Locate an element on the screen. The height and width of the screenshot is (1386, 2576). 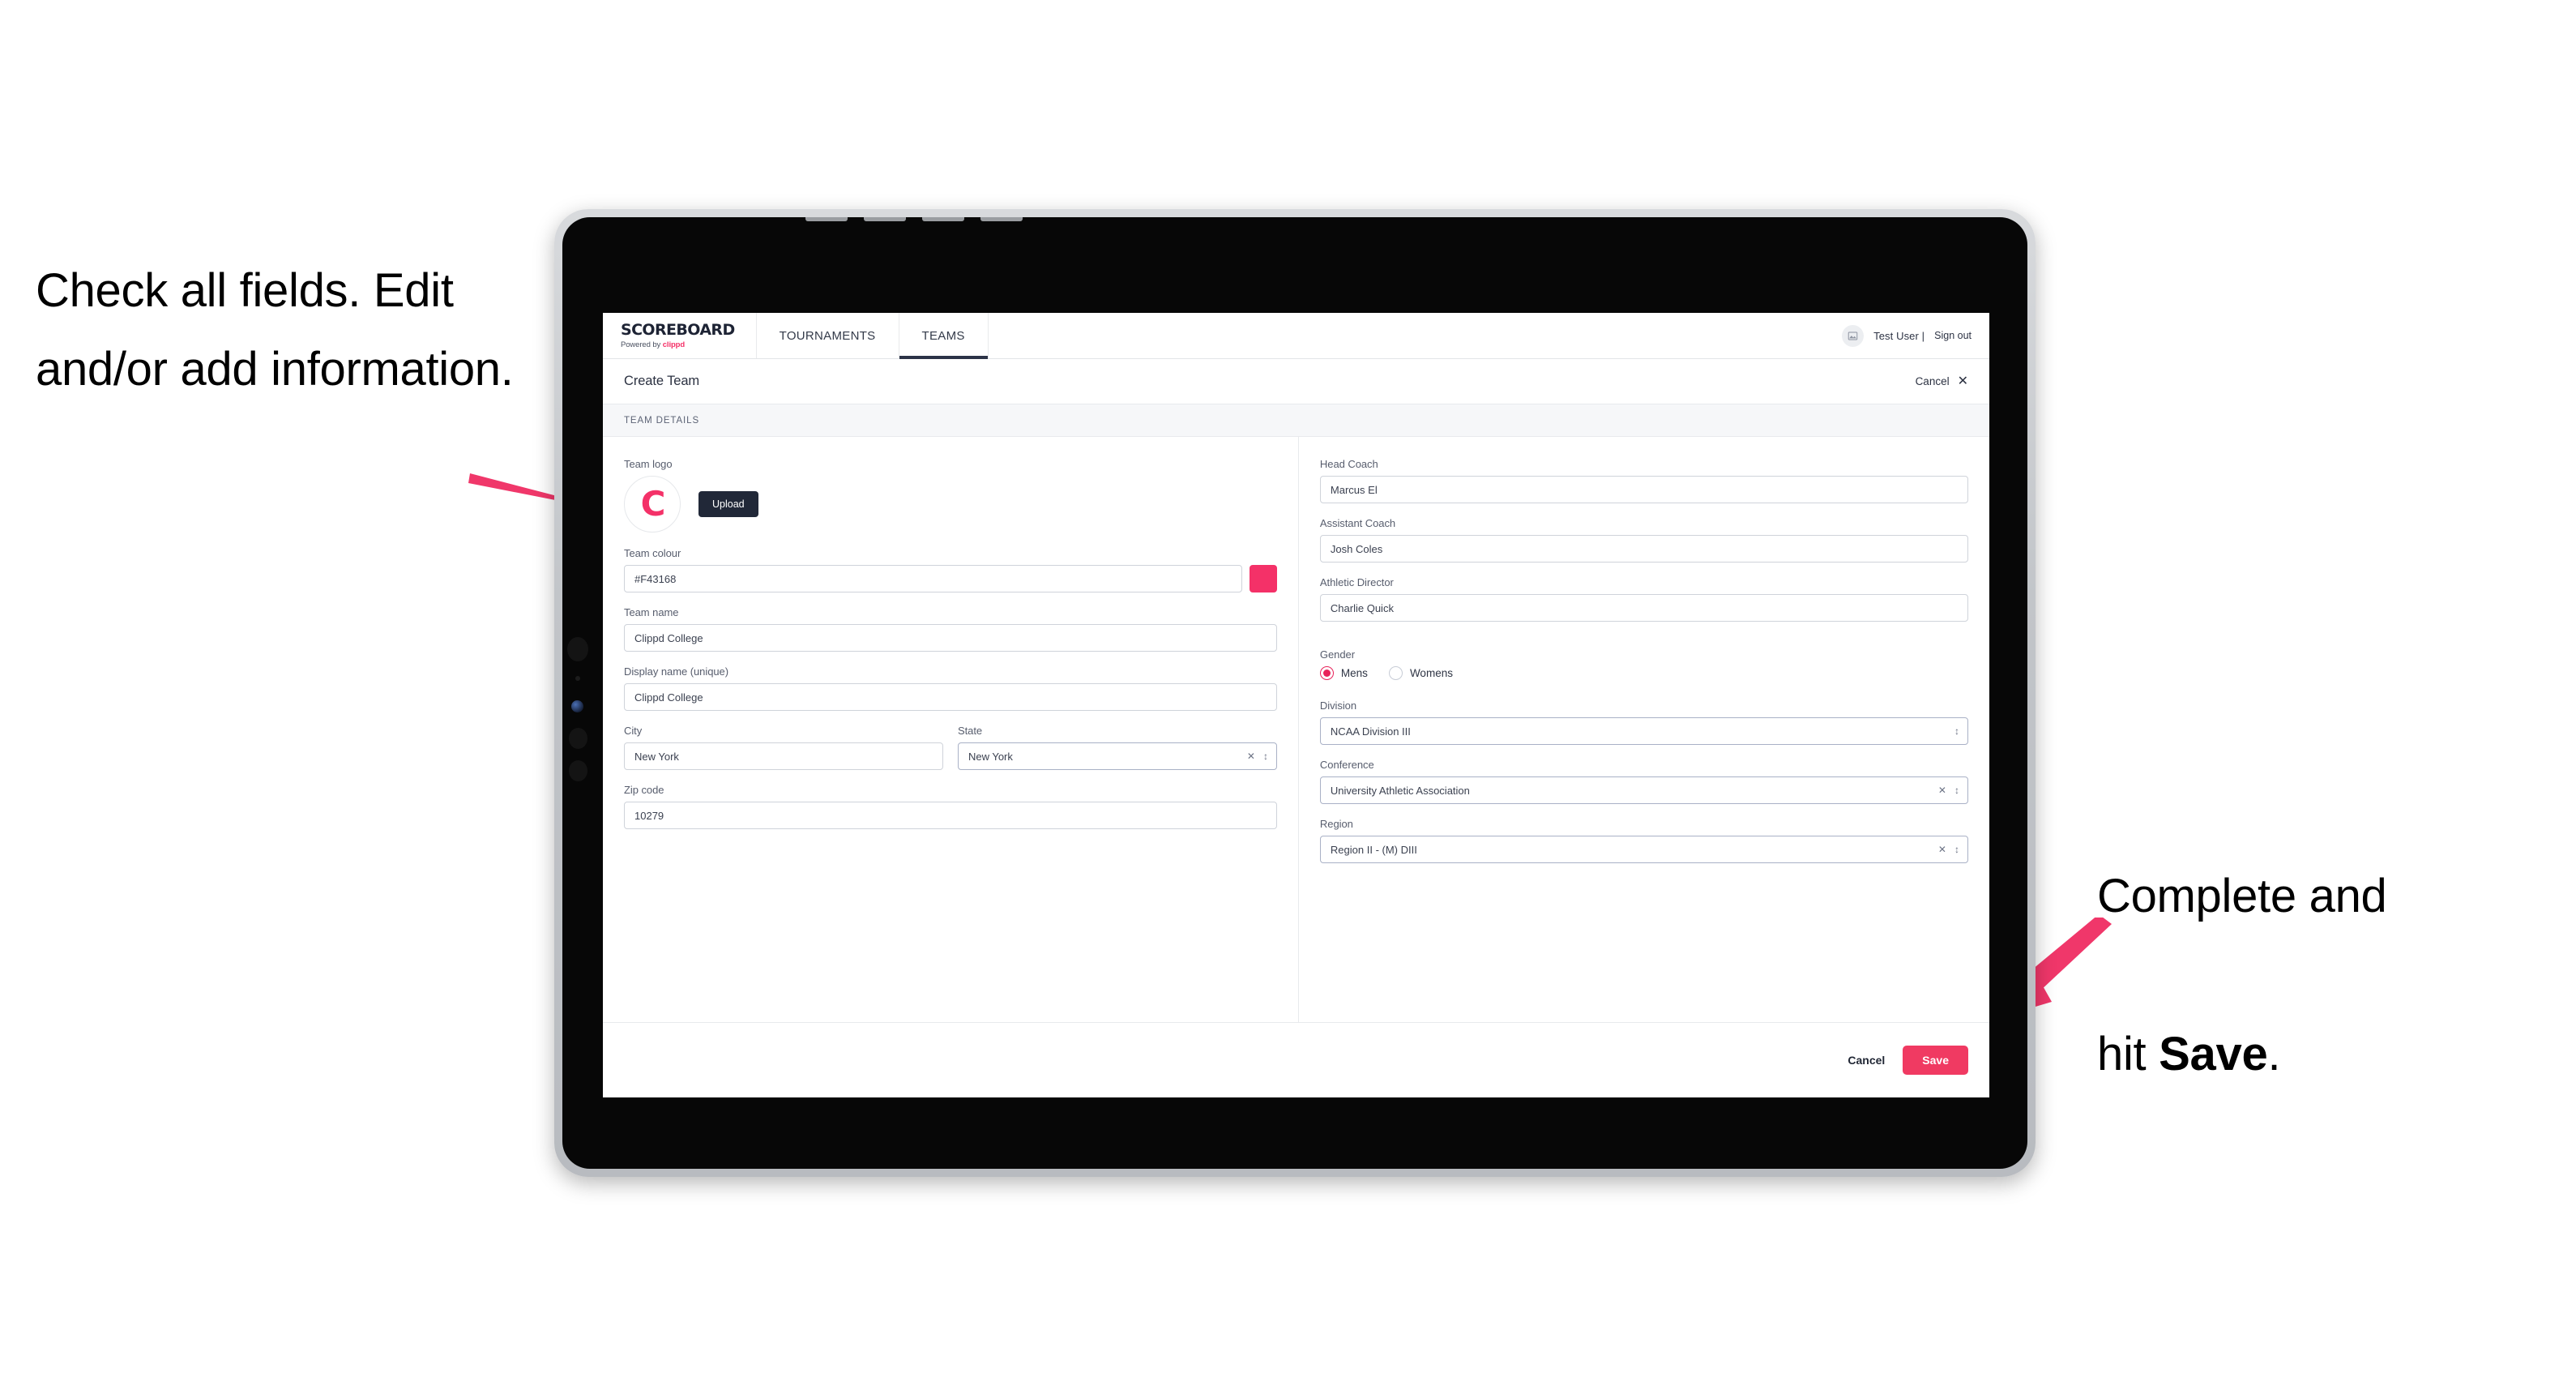
brand-title: SCOREBOARD is located at coordinates (678, 329).